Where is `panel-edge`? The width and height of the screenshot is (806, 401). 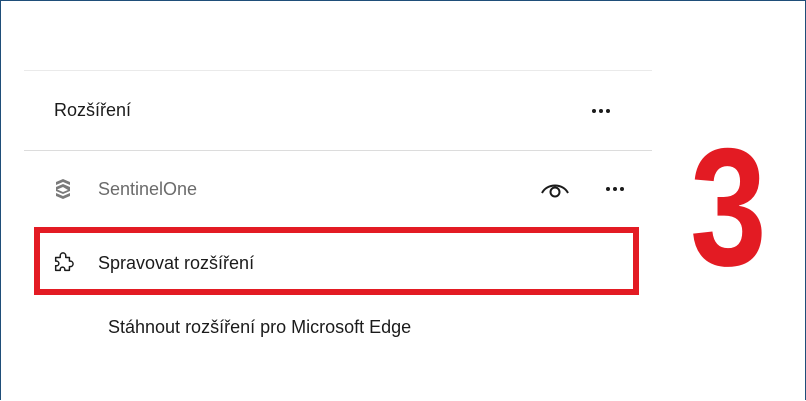
panel-edge is located at coordinates (338, 70).